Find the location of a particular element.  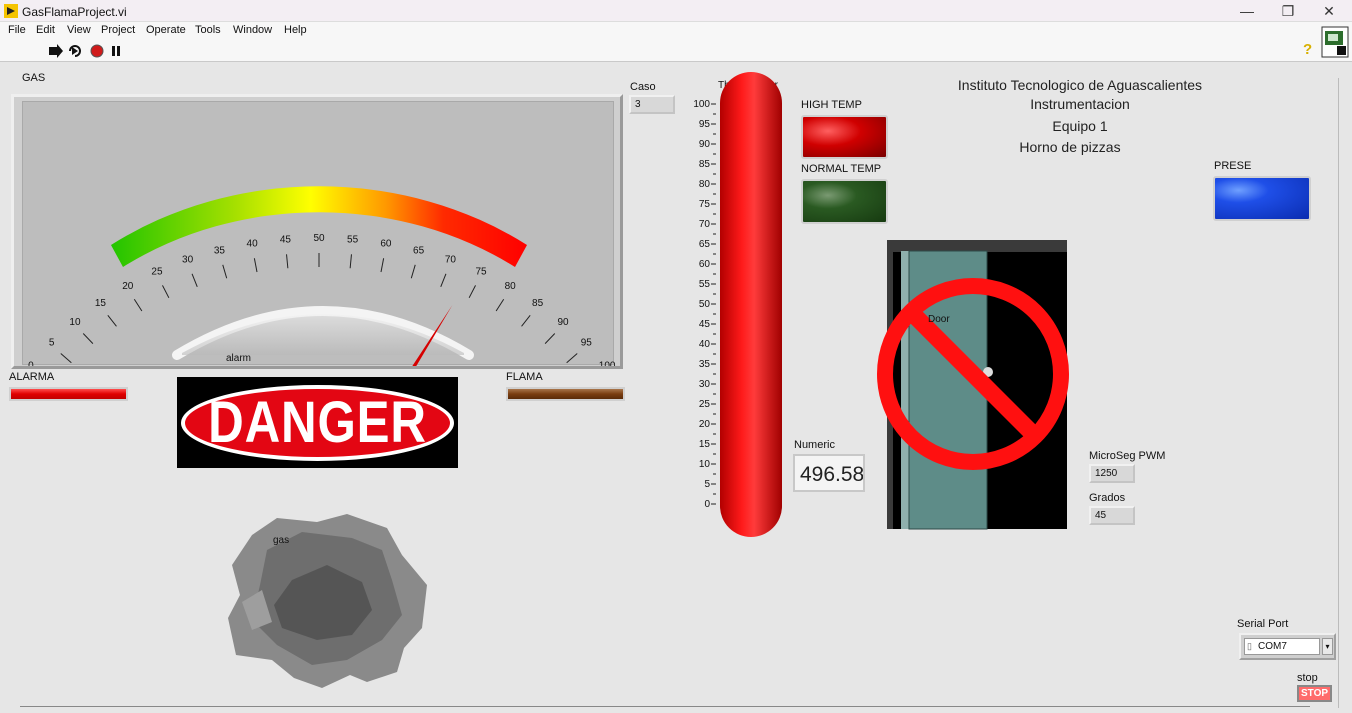

gas-cloud-image is located at coordinates (327, 601).